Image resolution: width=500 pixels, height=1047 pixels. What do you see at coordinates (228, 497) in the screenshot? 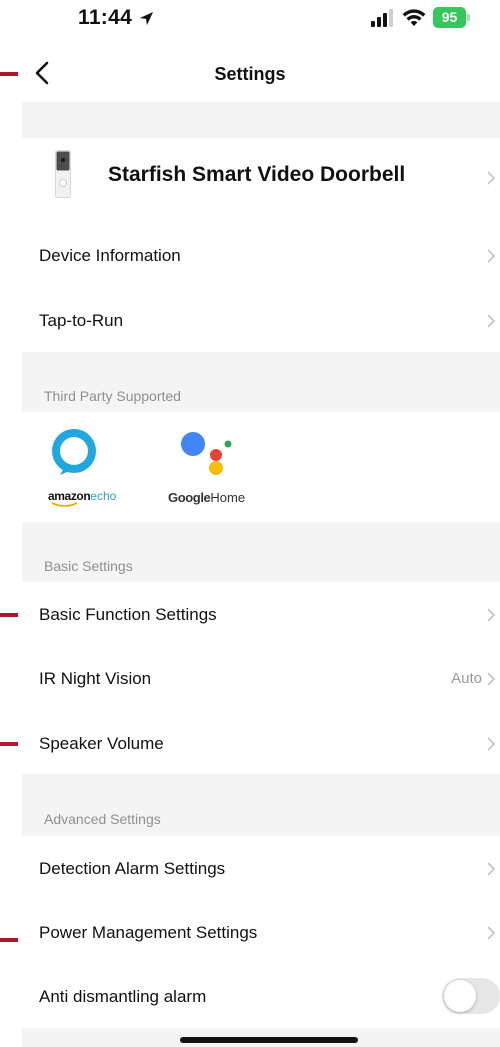
I see `home-product: Home` at bounding box center [228, 497].